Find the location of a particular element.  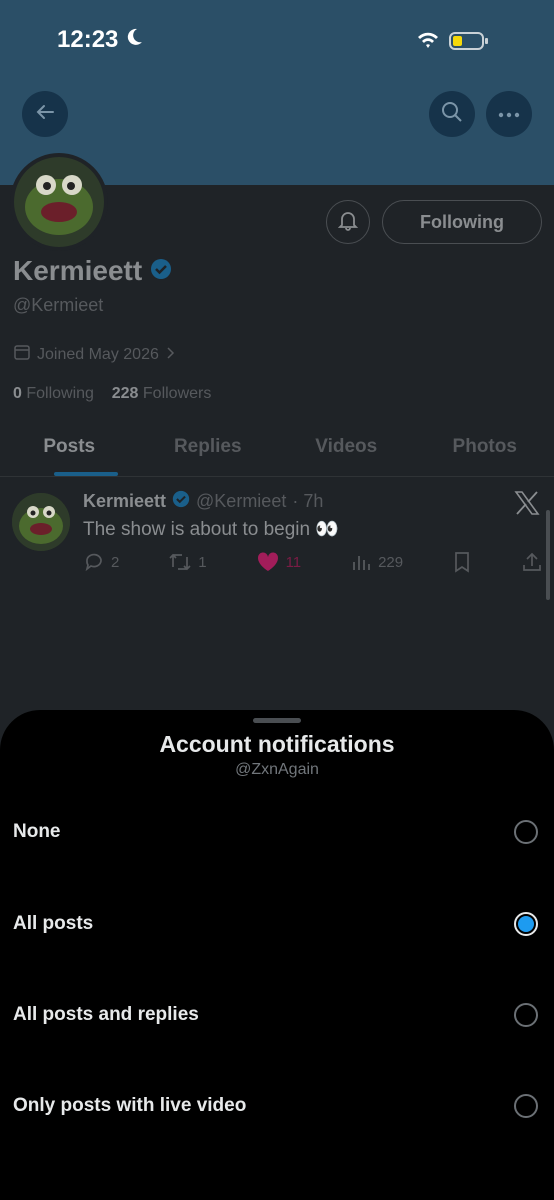

reply-icon is located at coordinates (93, 562).